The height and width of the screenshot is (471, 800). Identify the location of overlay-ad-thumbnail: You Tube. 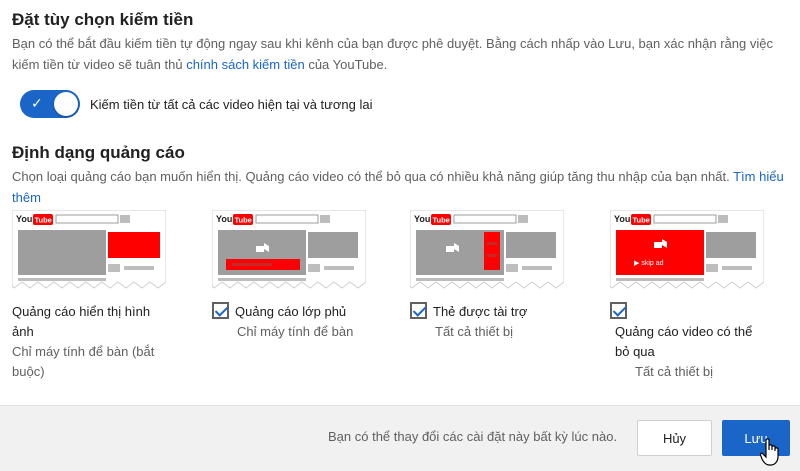
(289, 250).